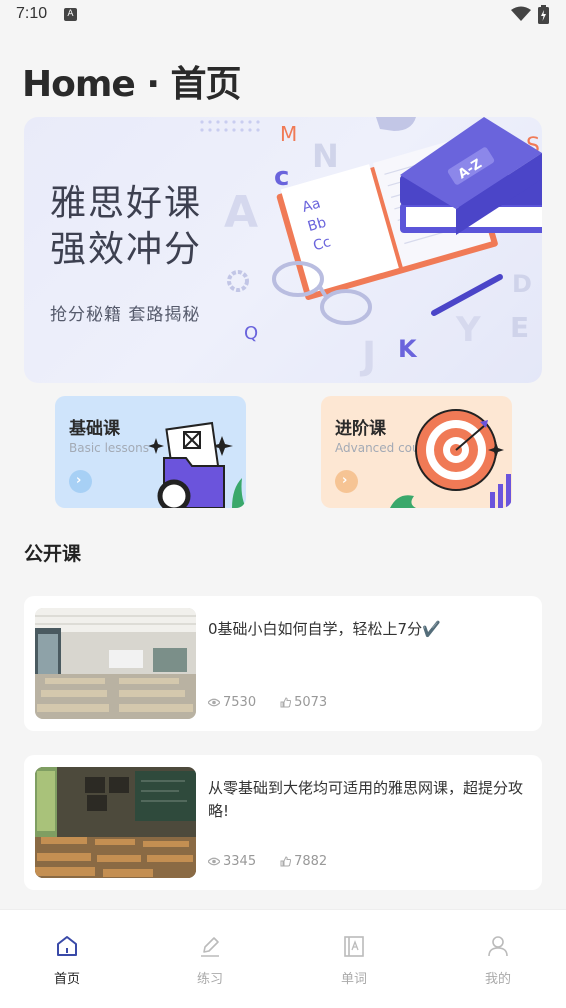 This screenshot has width=566, height=1008. I want to click on course-stats: 3345 7882, so click(279, 861).